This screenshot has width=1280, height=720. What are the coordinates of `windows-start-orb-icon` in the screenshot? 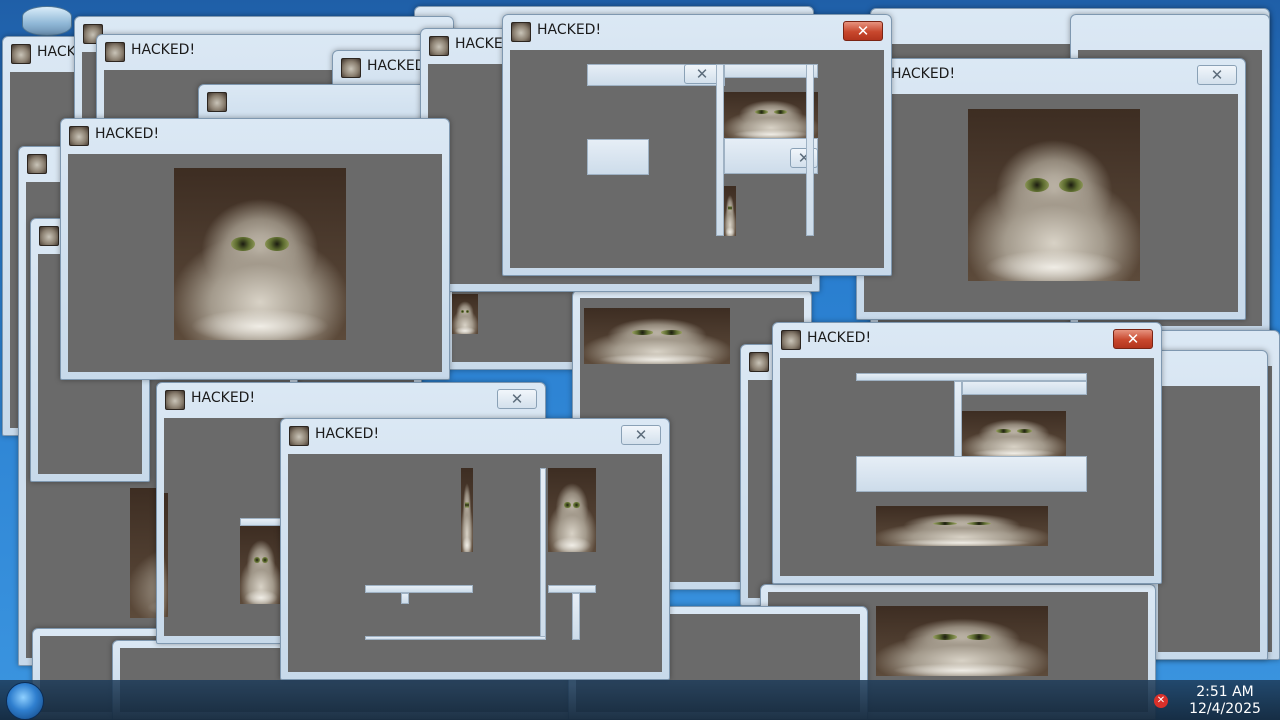 It's located at (25, 701).